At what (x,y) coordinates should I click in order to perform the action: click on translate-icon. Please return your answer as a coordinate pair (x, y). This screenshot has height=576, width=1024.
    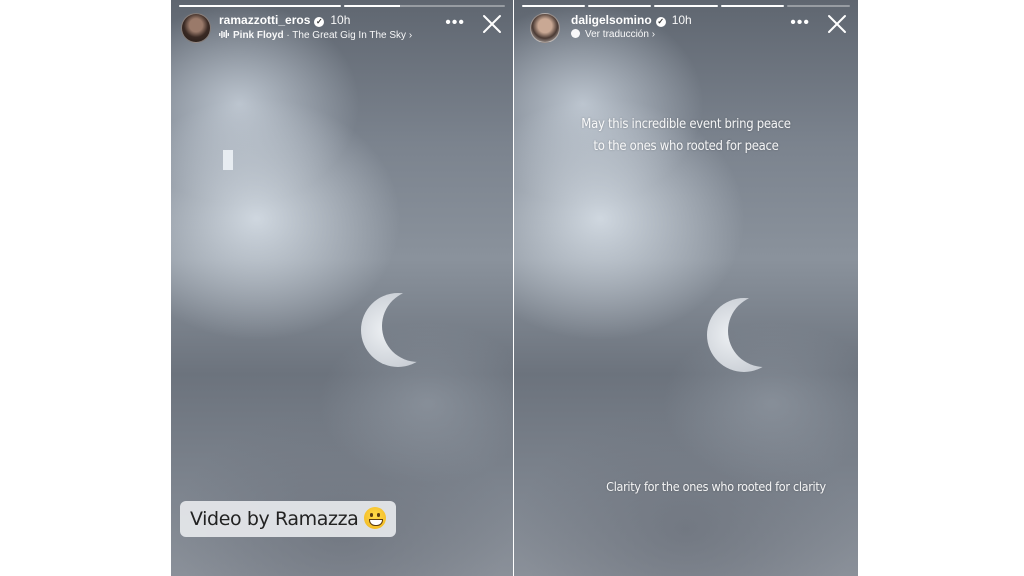
    Looking at the image, I should click on (575, 33).